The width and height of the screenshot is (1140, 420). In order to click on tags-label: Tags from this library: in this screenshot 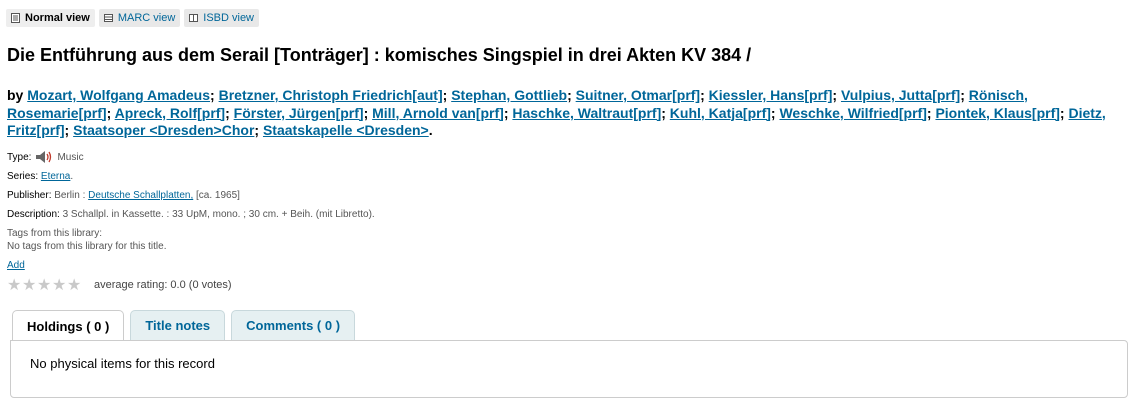, I will do `click(55, 233)`.